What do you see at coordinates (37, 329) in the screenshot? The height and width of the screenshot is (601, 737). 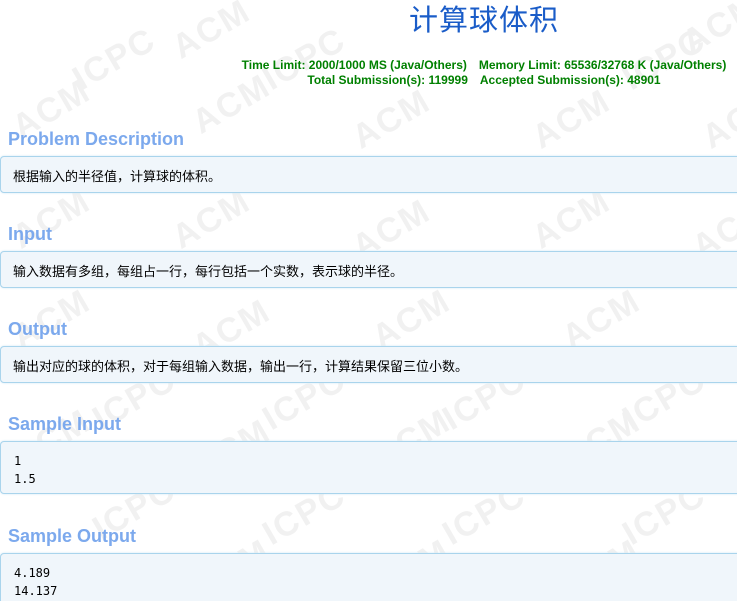 I see `section-heading-output: Output` at bounding box center [37, 329].